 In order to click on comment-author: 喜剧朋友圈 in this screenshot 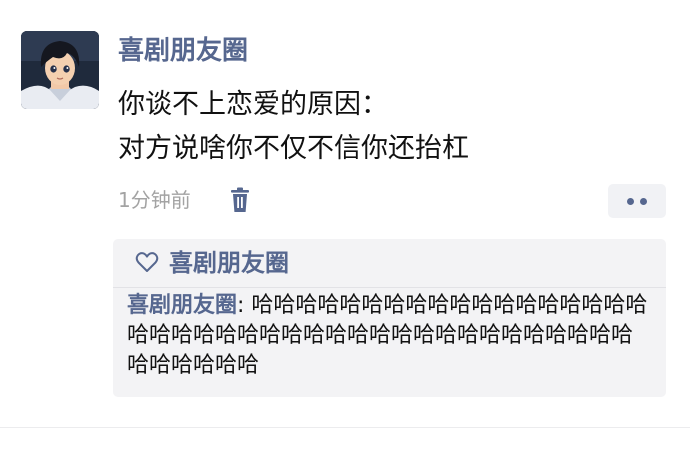, I will do `click(182, 305)`.